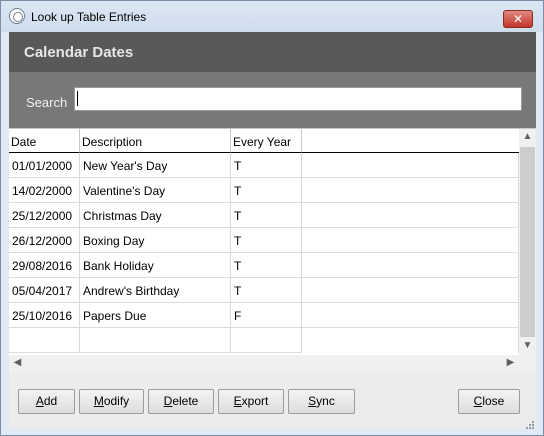 This screenshot has width=544, height=436. I want to click on table-row: 25/12/2000 Christmas Day T, so click(264, 215).